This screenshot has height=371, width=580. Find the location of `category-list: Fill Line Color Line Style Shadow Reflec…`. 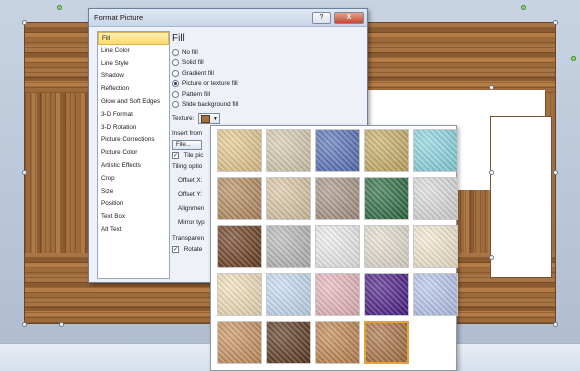

category-list: Fill Line Color Line Style Shadow Reflec… is located at coordinates (133, 155).